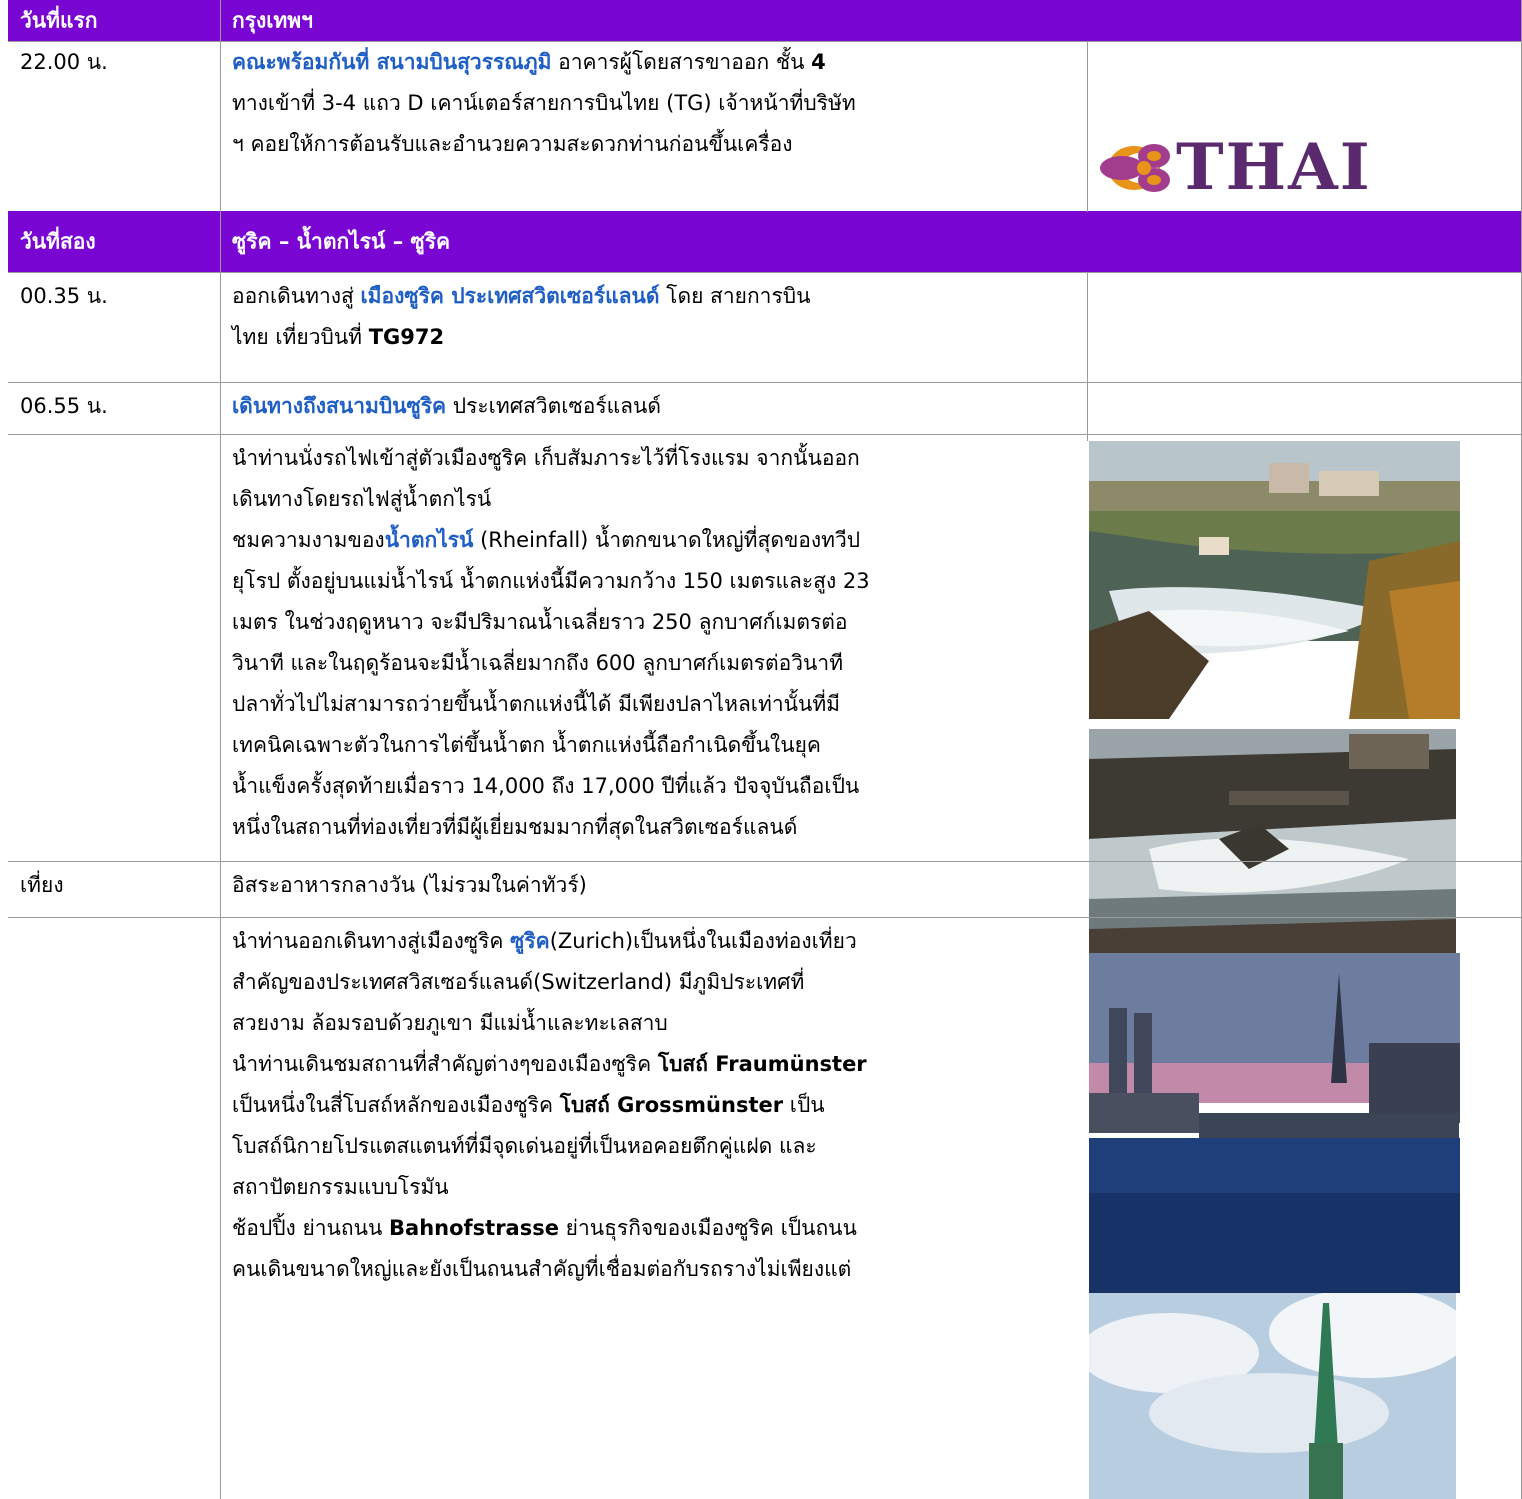  What do you see at coordinates (1274, 167) in the screenshot?
I see `thai-logo-text: THAI` at bounding box center [1274, 167].